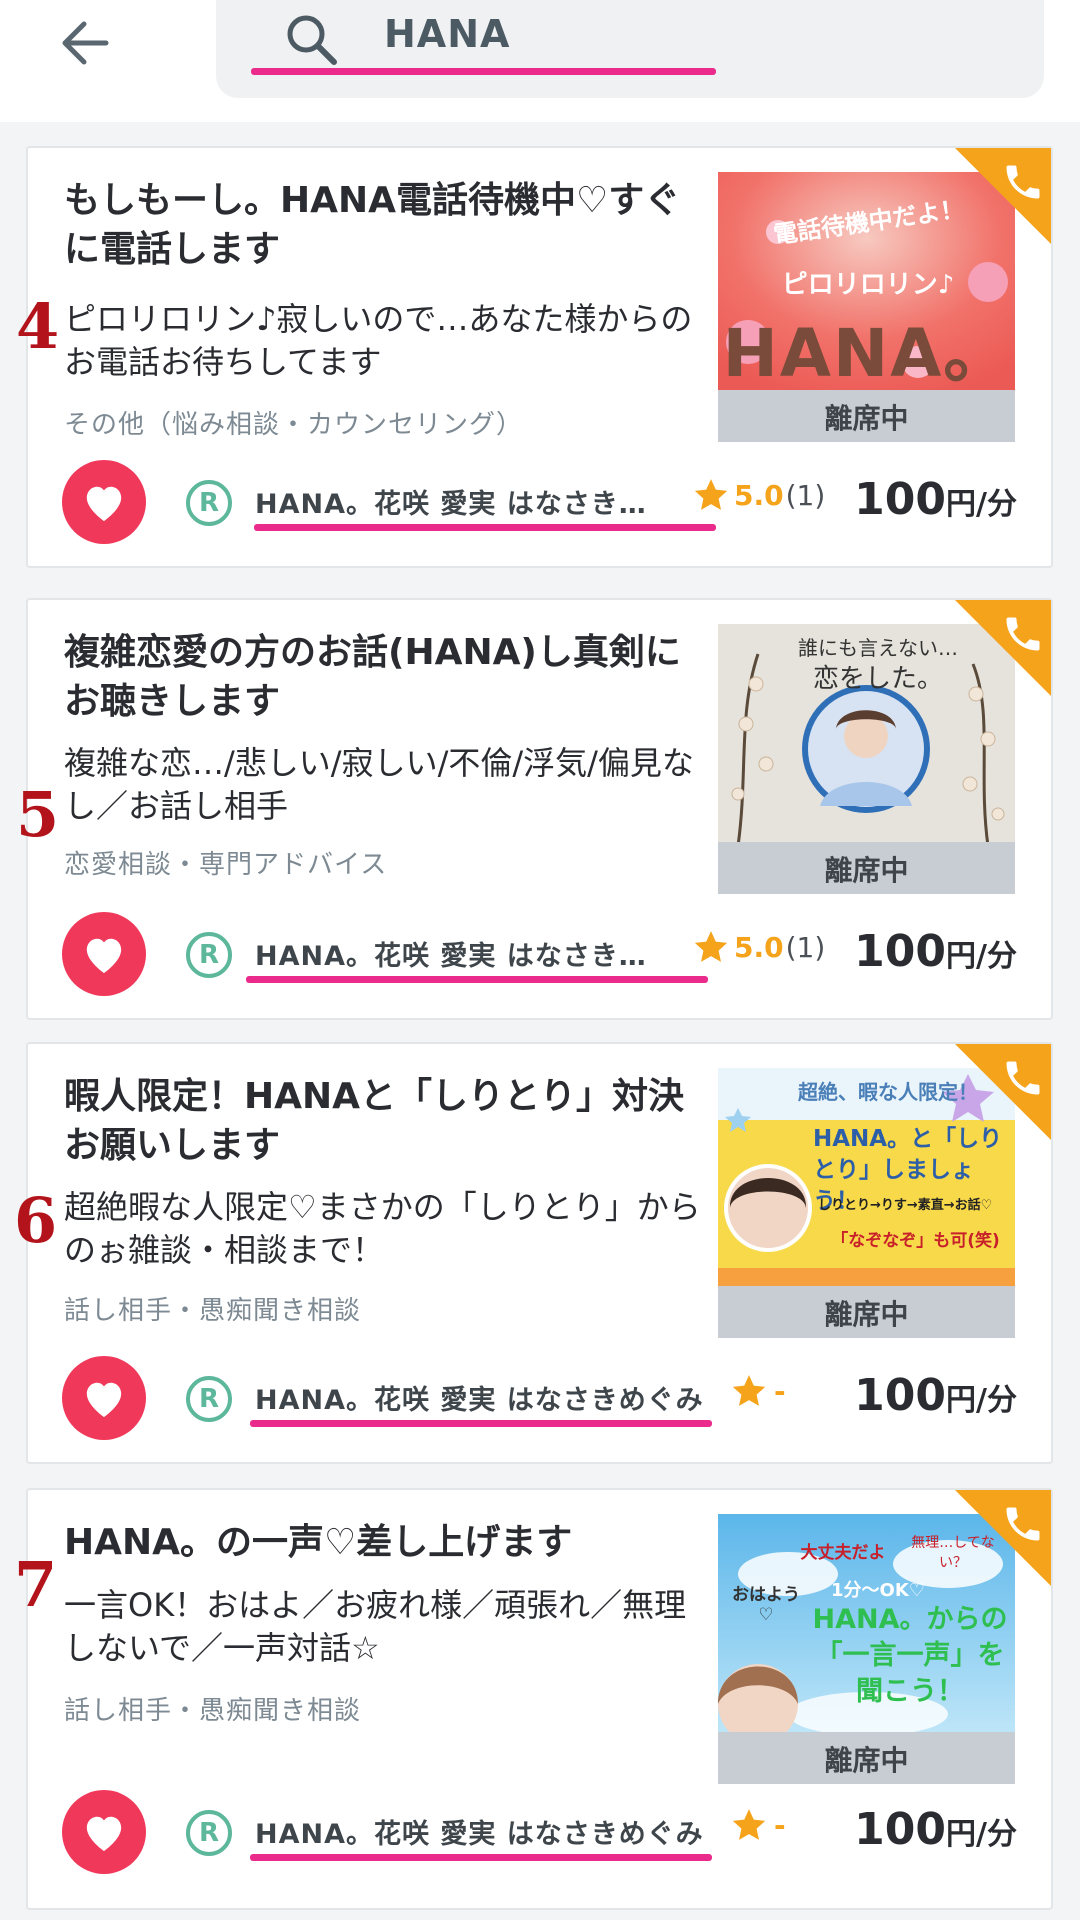 The width and height of the screenshot is (1080, 1920). Describe the element at coordinates (312, 40) in the screenshot. I see `search-icon` at that location.